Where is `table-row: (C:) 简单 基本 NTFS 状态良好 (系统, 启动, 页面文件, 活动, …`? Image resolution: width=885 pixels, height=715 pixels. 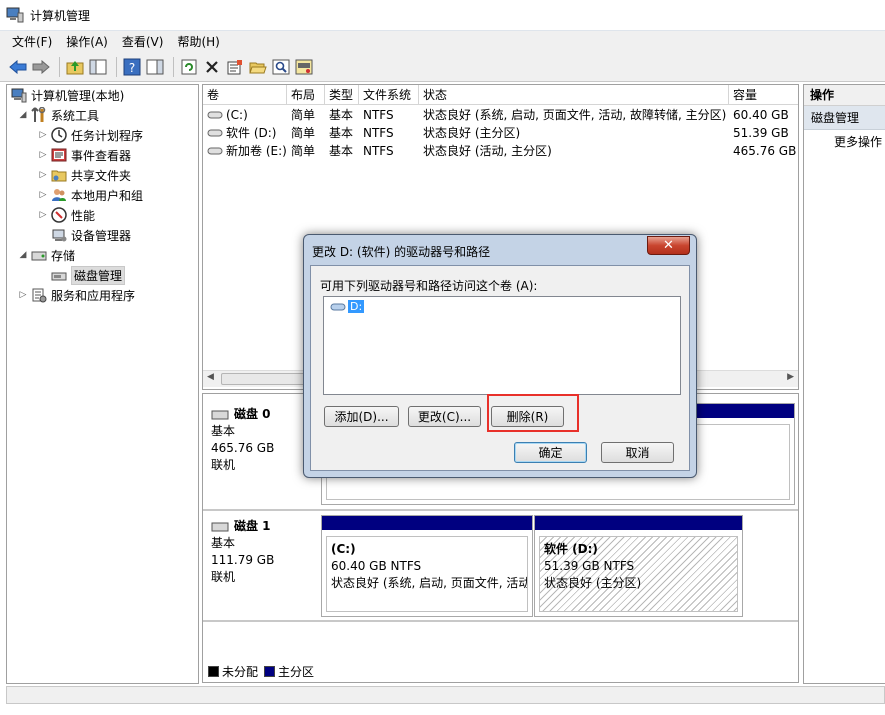
table-row: (C:) 简单 基本 NTFS 状态良好 (系统, 启动, 页面文件, 活动, … is located at coordinates (500, 115).